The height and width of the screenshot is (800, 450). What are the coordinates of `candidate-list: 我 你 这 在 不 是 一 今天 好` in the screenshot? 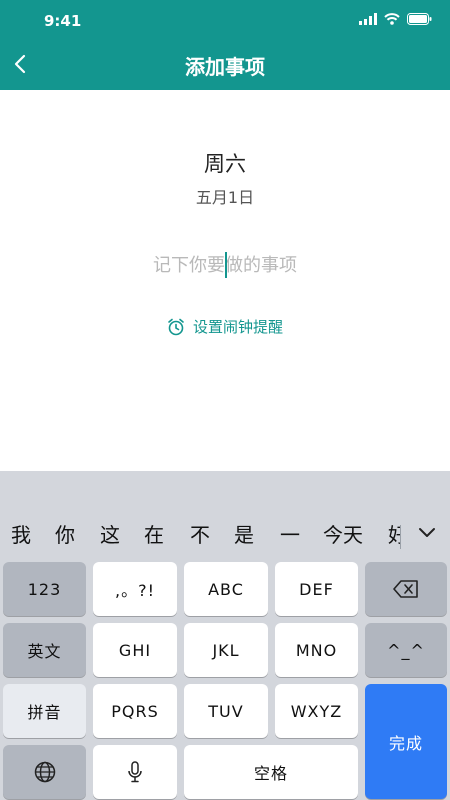 It's located at (200, 534).